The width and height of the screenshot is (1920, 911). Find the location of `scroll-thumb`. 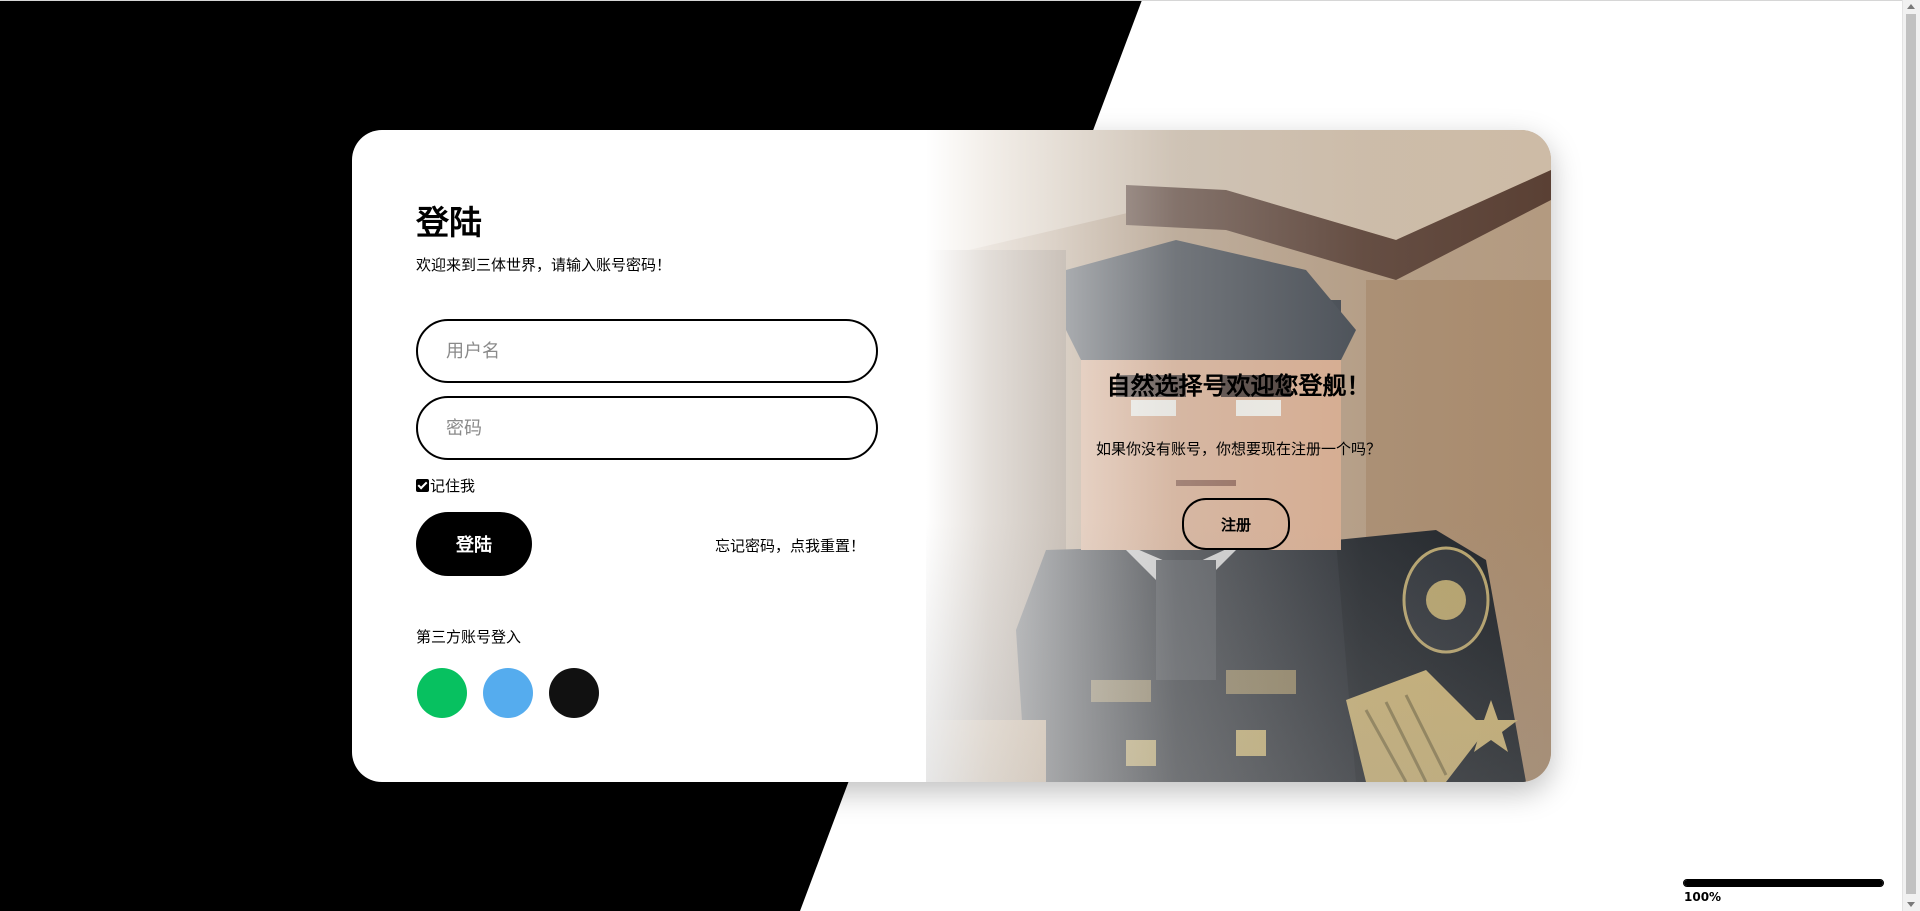

scroll-thumb is located at coordinates (1911, 454).